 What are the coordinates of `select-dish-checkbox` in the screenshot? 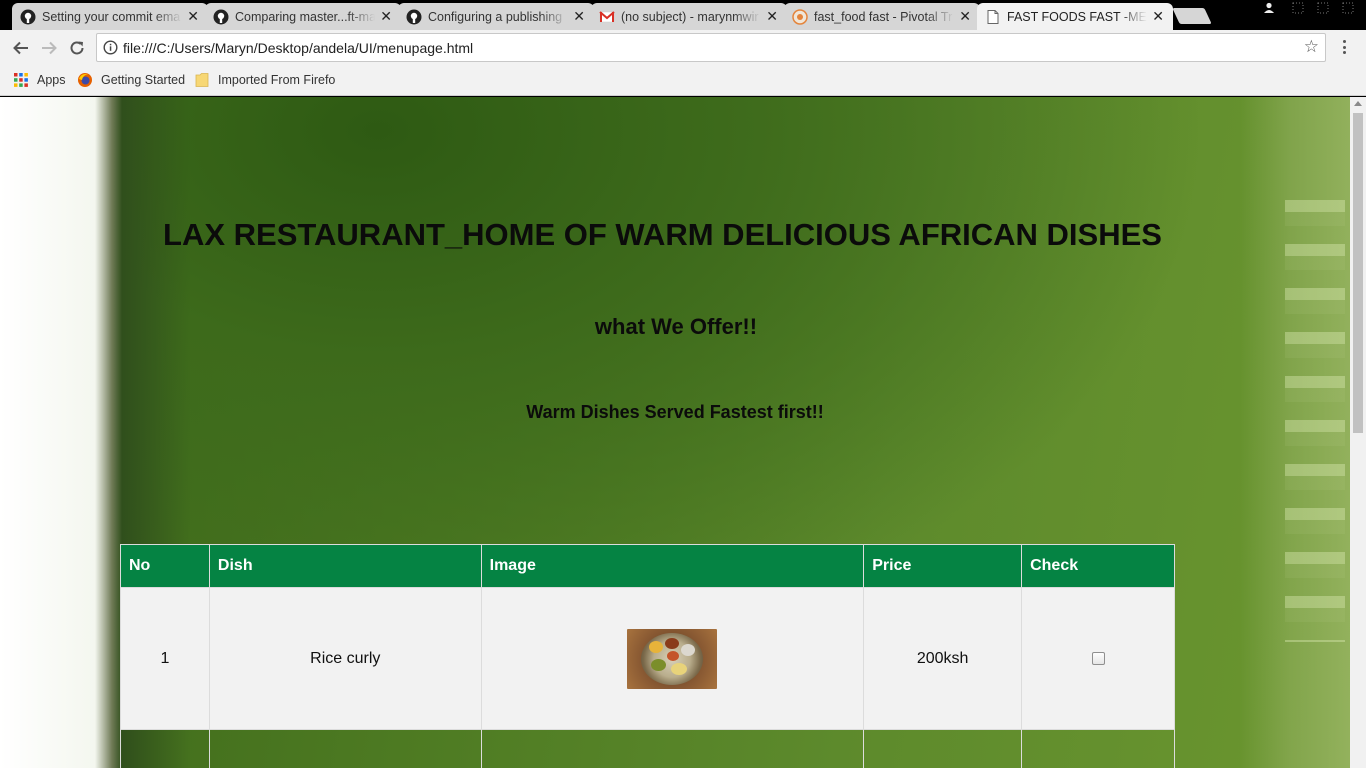 It's located at (1098, 658).